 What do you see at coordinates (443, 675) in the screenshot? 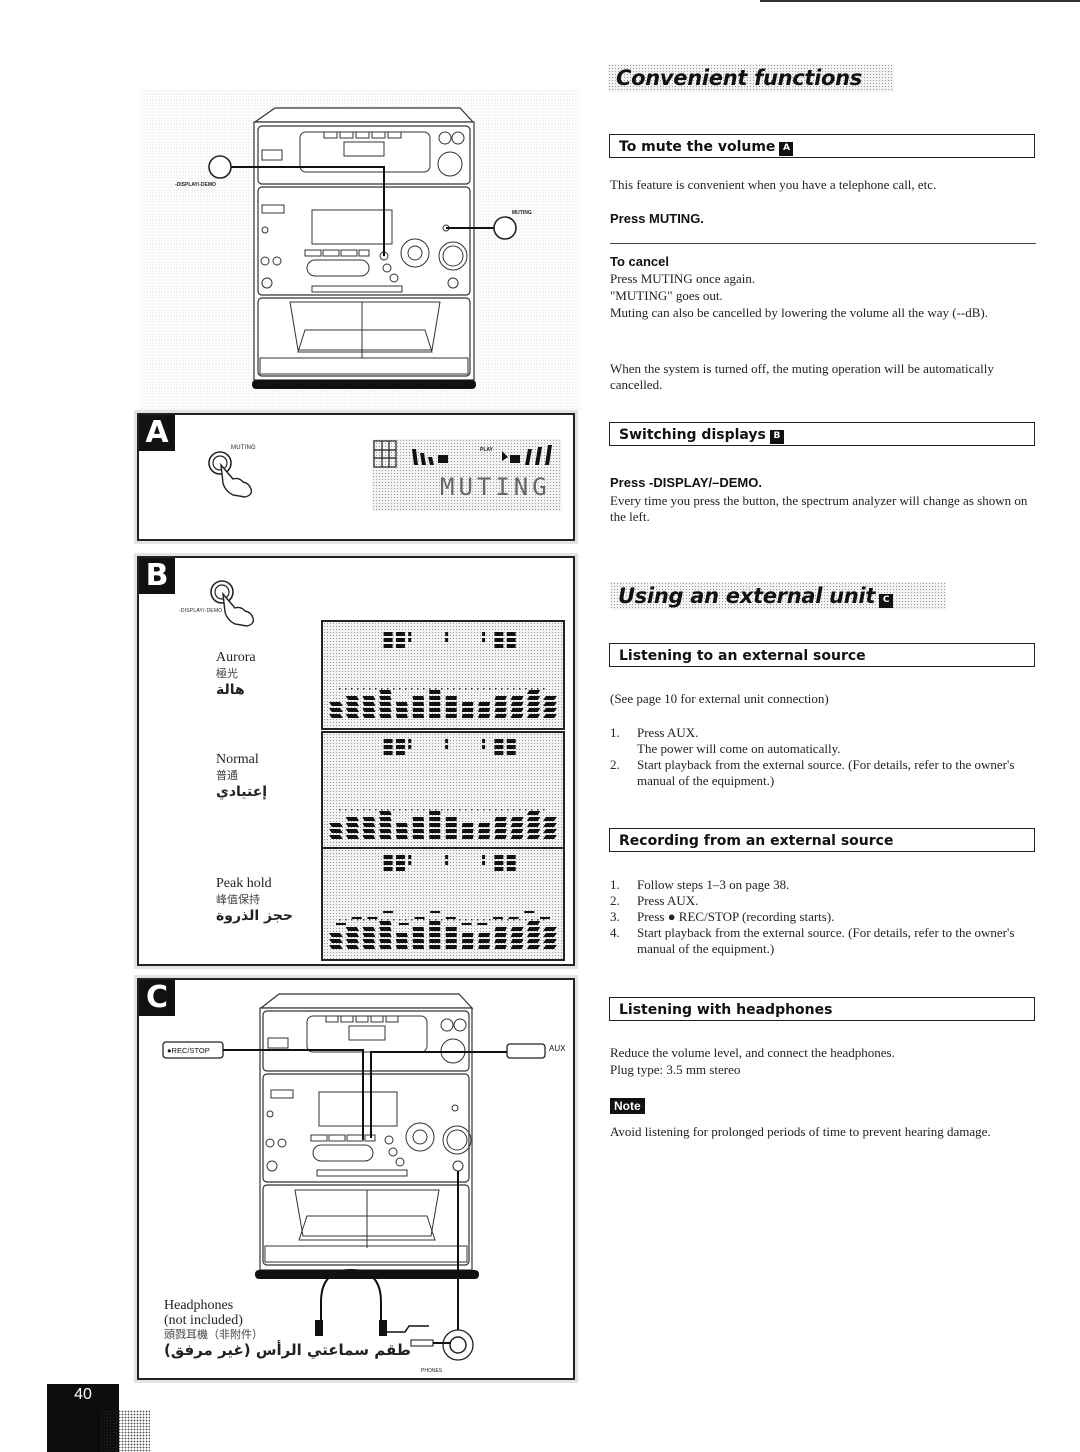
I see `spectrum-display-aurora` at bounding box center [443, 675].